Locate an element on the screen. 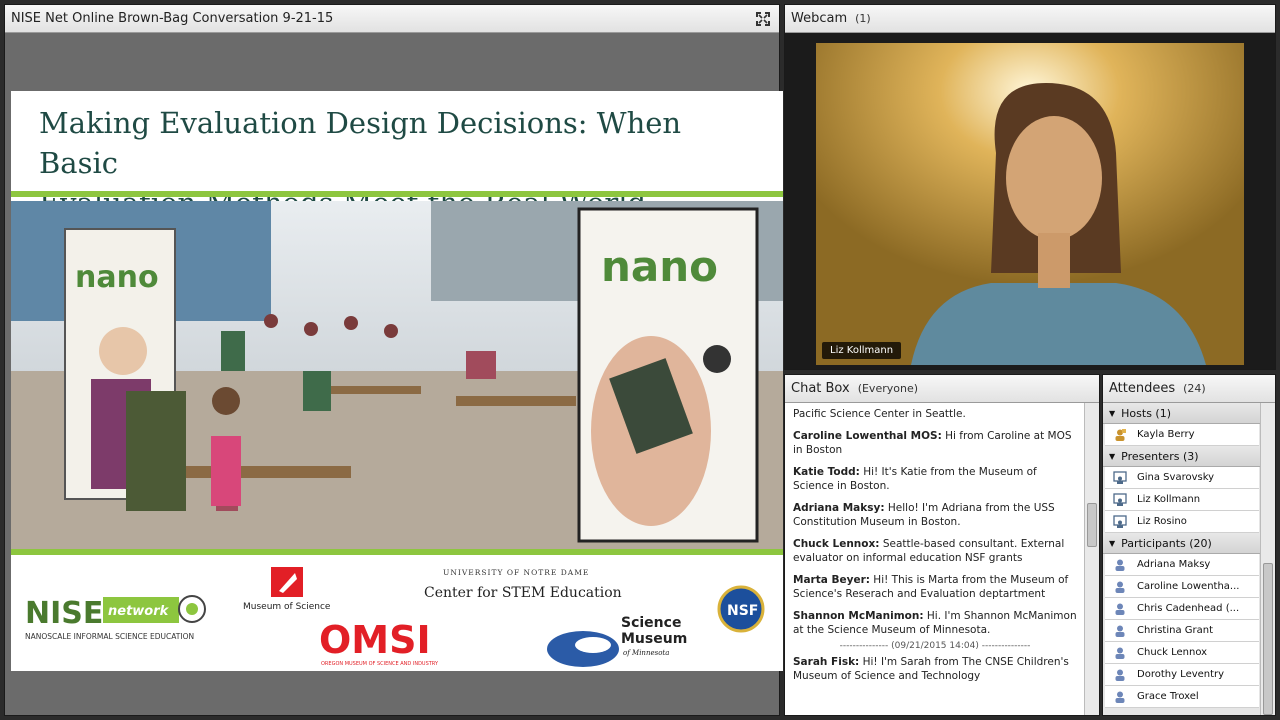 Image resolution: width=1280 pixels, height=720 pixels. attendees-pod-titlebar: Attendees (24) is located at coordinates (1189, 389).